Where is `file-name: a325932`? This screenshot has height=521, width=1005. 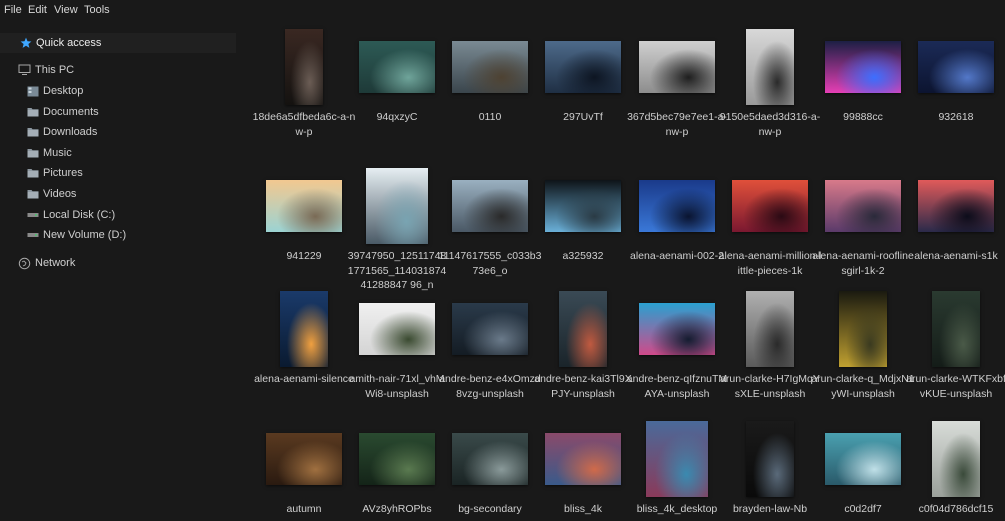 file-name: a325932 is located at coordinates (583, 256).